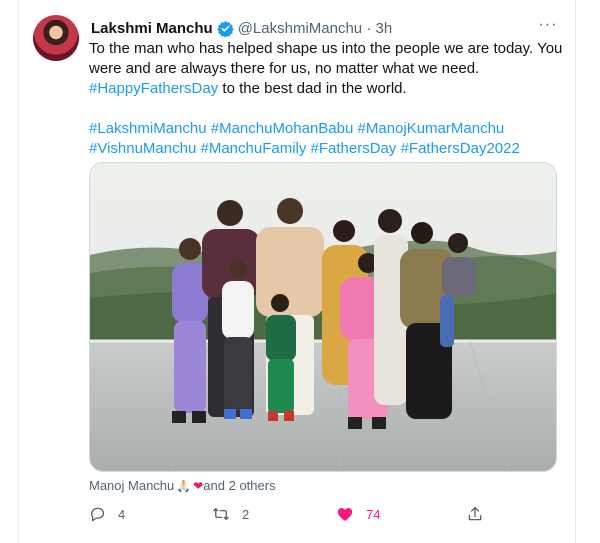 The width and height of the screenshot is (600, 543). Describe the element at coordinates (548, 26) in the screenshot. I see `more-icon: ···` at that location.